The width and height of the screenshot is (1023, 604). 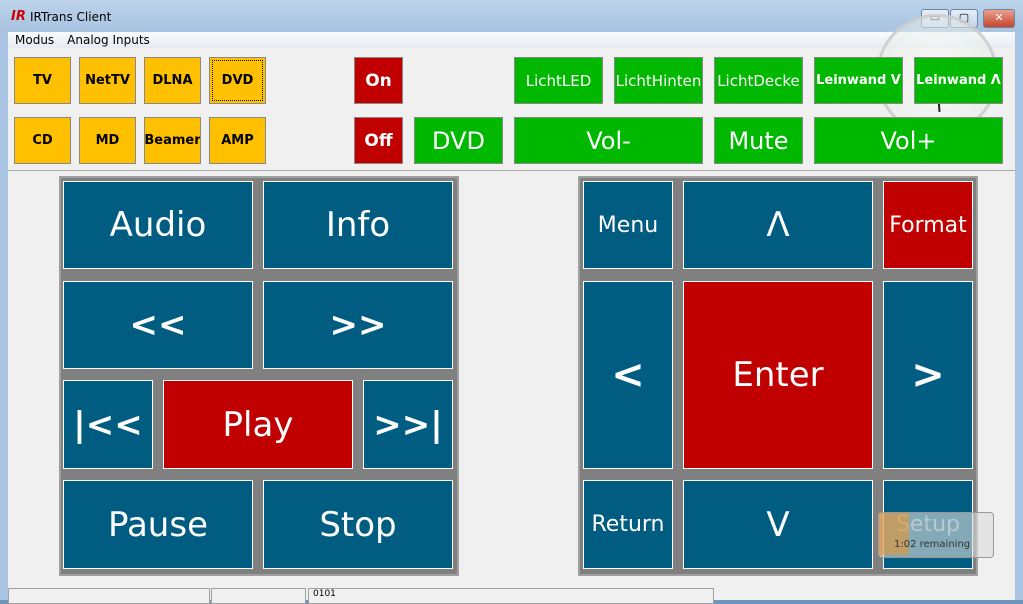 What do you see at coordinates (932, 544) in the screenshot?
I see `battery-remaining: 1:02 remaining` at bounding box center [932, 544].